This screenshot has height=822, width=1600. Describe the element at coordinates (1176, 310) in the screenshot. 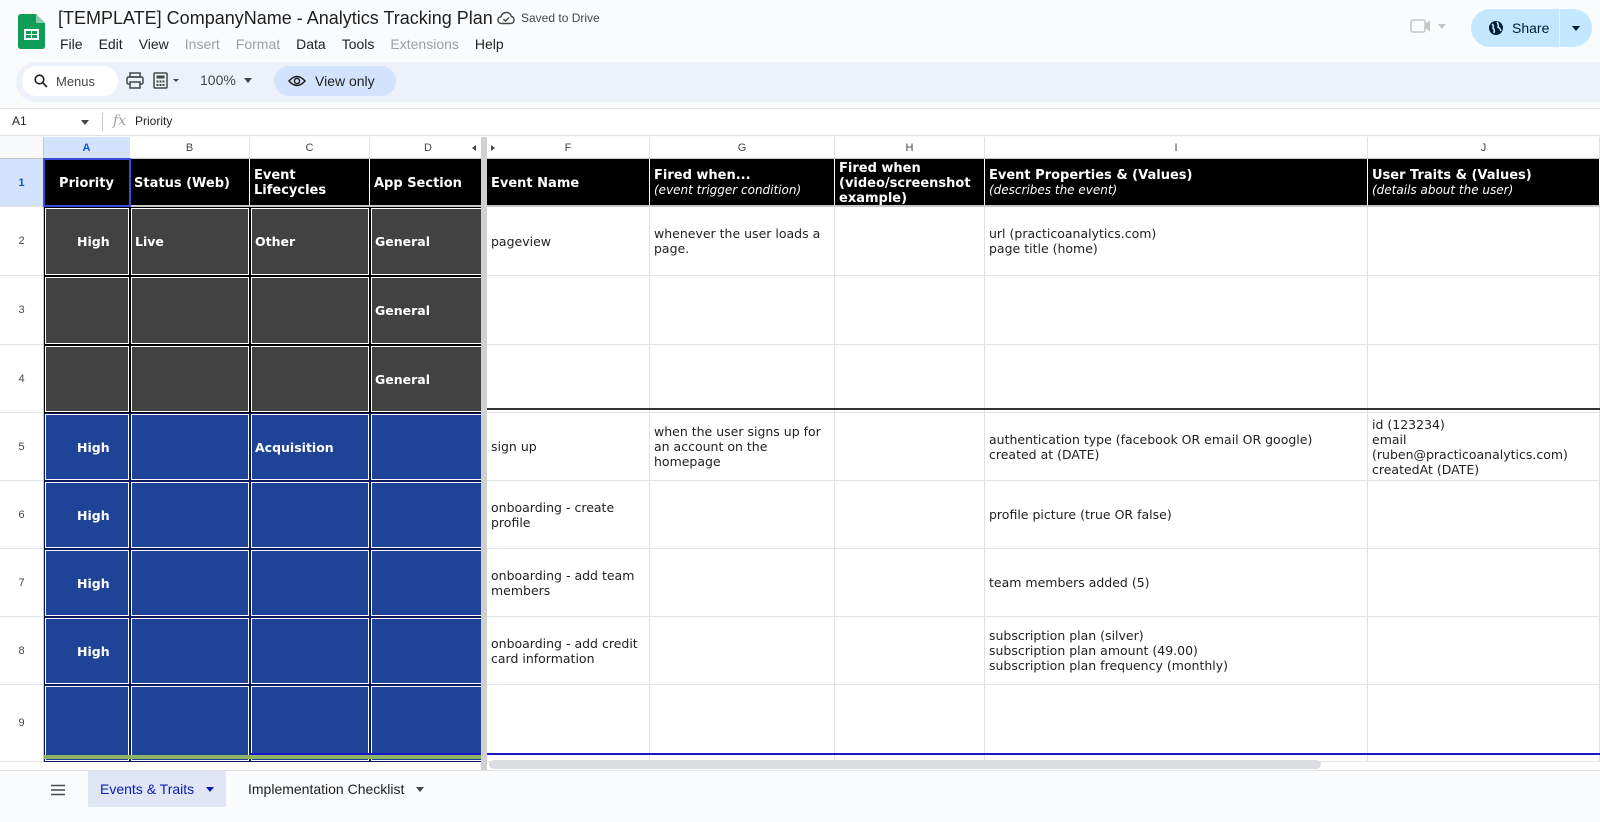

I see `cell-i3` at that location.